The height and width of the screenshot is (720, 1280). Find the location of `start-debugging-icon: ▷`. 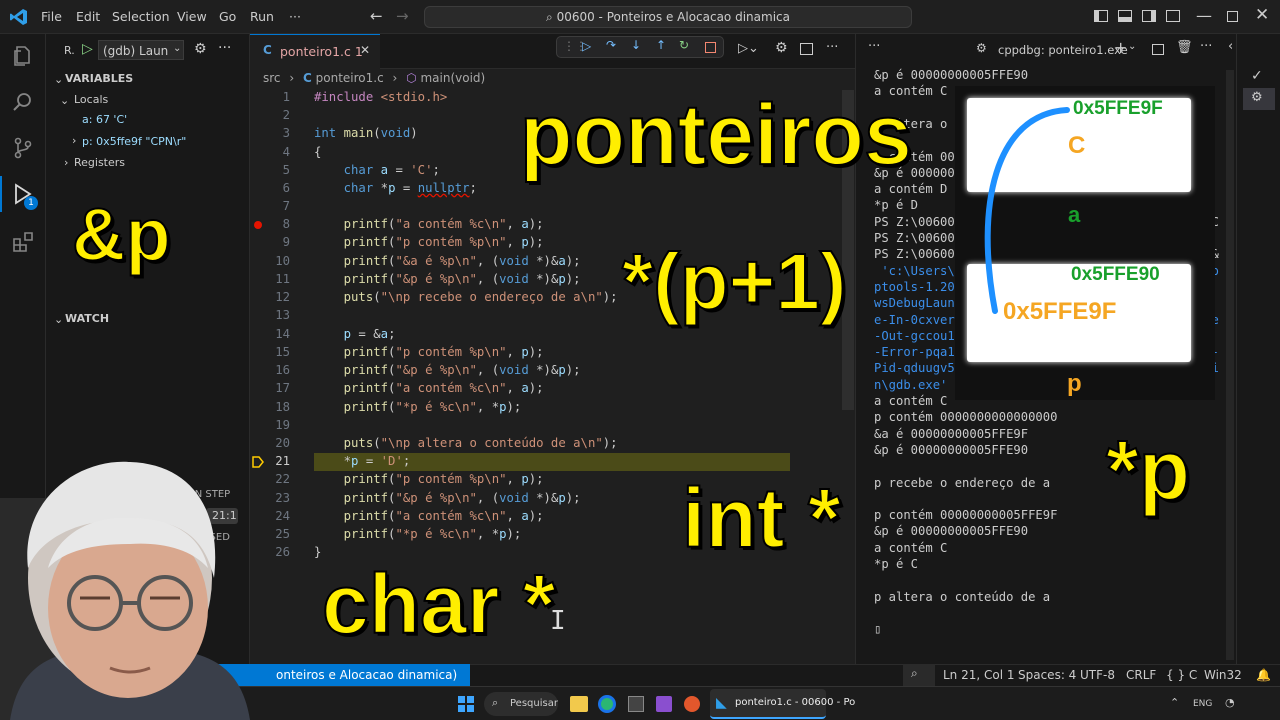

start-debugging-icon: ▷ is located at coordinates (87, 49).